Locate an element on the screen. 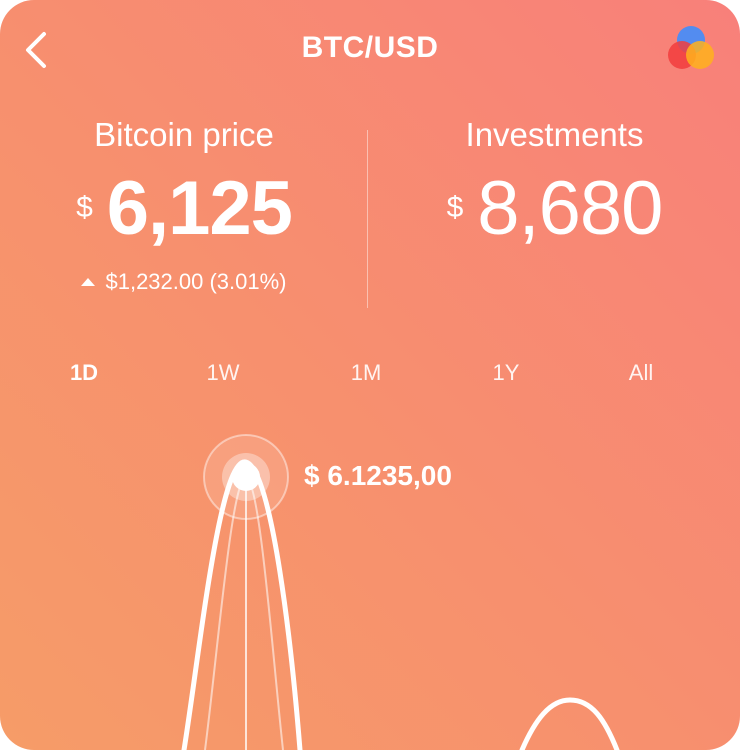 The width and height of the screenshot is (740, 750). investments-label: Investments is located at coordinates (554, 134).